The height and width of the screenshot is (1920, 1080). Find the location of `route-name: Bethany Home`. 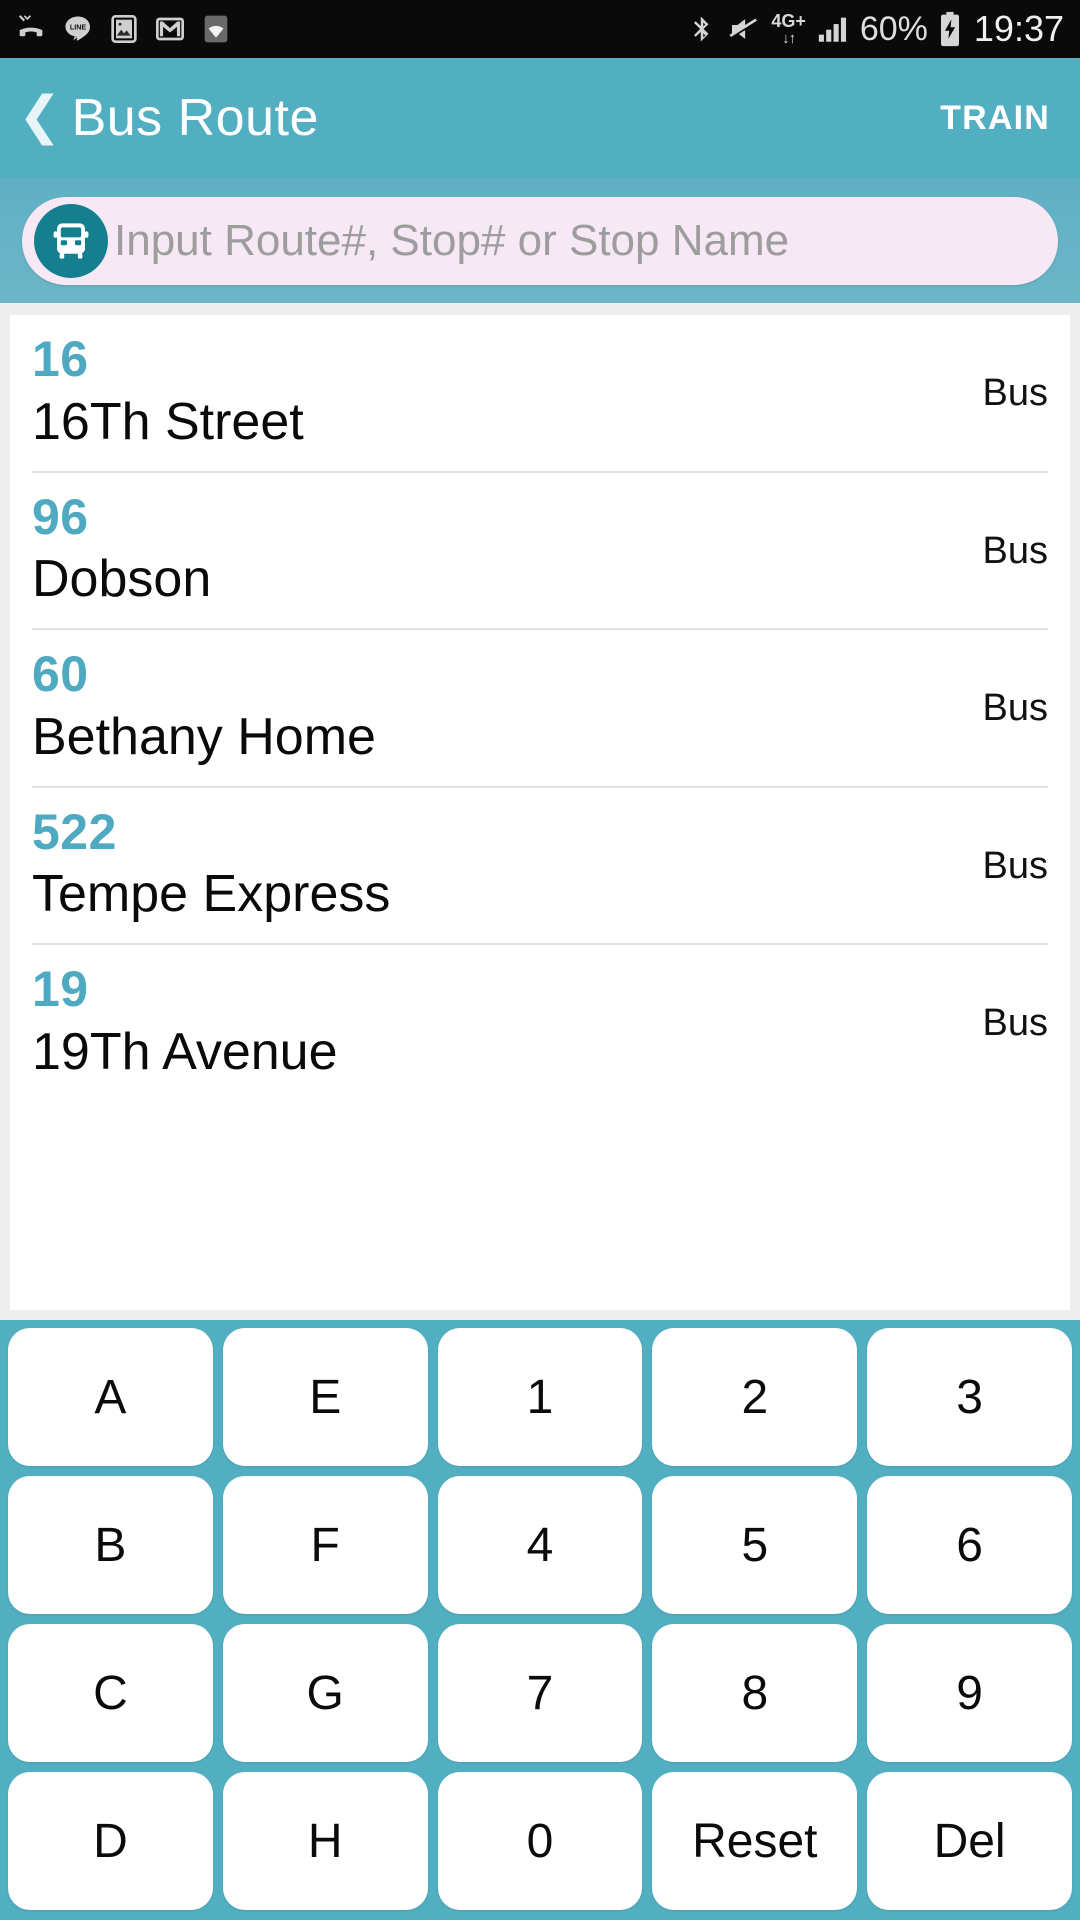

route-name: Bethany Home is located at coordinates (204, 736).